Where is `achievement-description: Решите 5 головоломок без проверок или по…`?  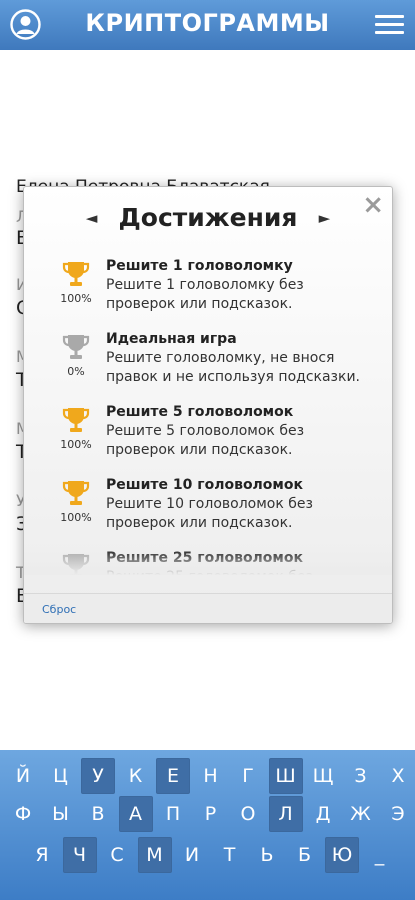
achievement-description: Решите 5 головоломок без проверок или по… is located at coordinates (205, 440).